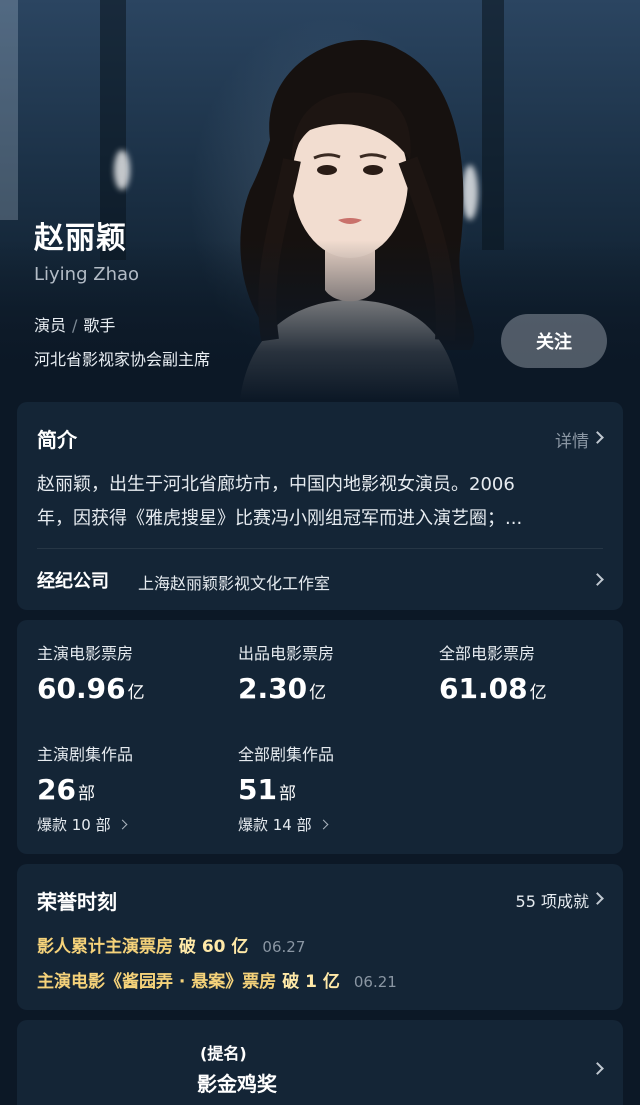 The width and height of the screenshot is (640, 1105). What do you see at coordinates (284, 947) in the screenshot?
I see `honor-date: 06.27` at bounding box center [284, 947].